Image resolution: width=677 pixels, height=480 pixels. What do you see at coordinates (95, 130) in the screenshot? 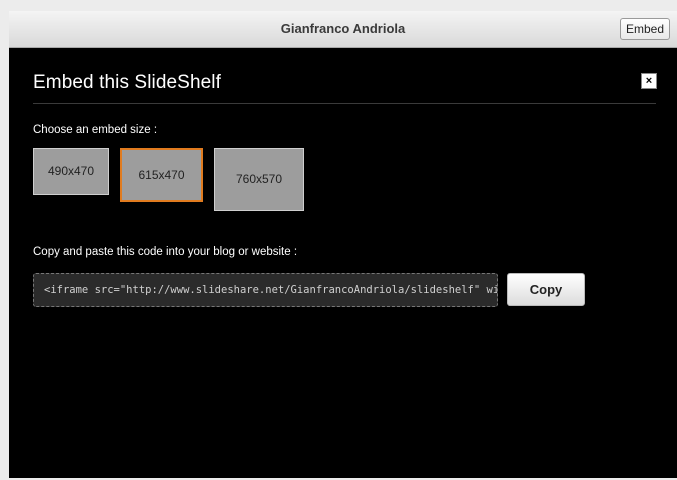
I see `embed-size-label: Choose an embed size :` at bounding box center [95, 130].